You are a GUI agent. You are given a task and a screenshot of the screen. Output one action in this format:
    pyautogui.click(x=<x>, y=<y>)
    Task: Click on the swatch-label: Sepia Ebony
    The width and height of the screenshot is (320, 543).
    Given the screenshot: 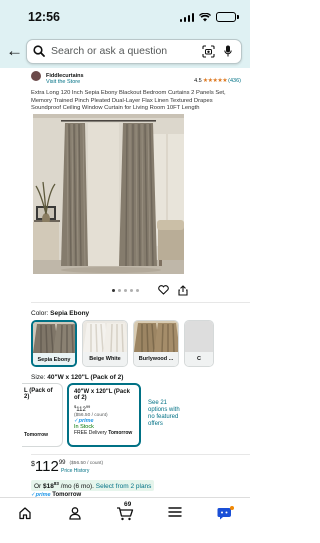 What is the action you would take?
    pyautogui.click(x=54, y=359)
    